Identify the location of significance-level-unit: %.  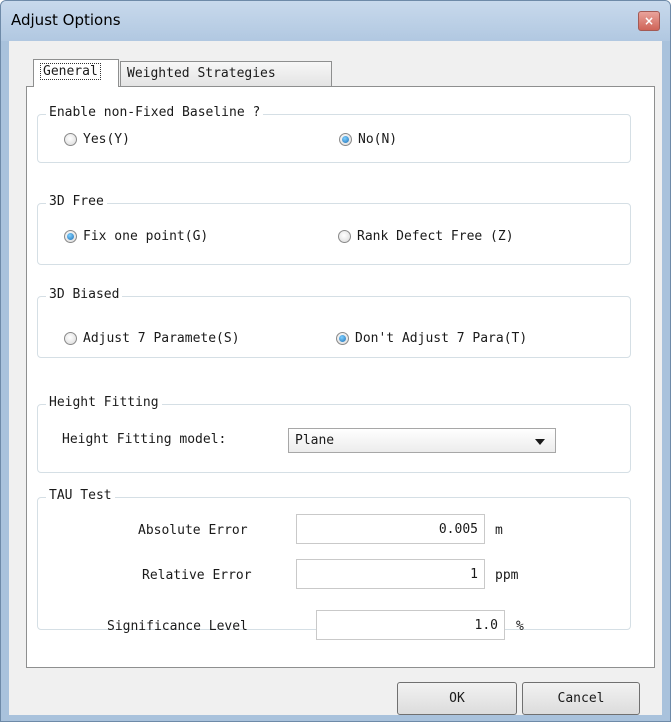
(520, 626).